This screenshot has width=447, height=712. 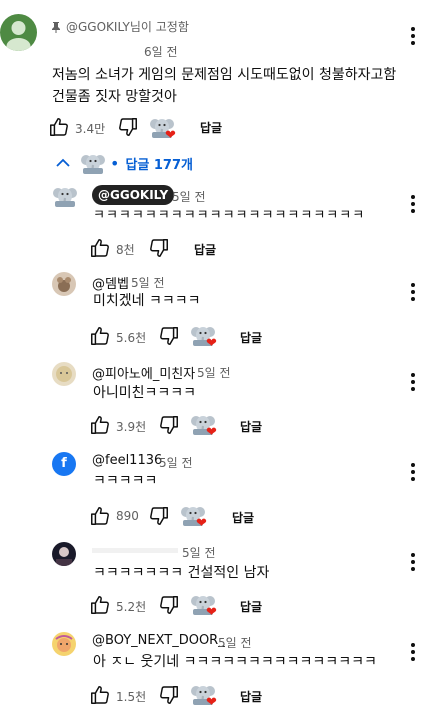 I want to click on pin-icon, so click(x=56, y=27).